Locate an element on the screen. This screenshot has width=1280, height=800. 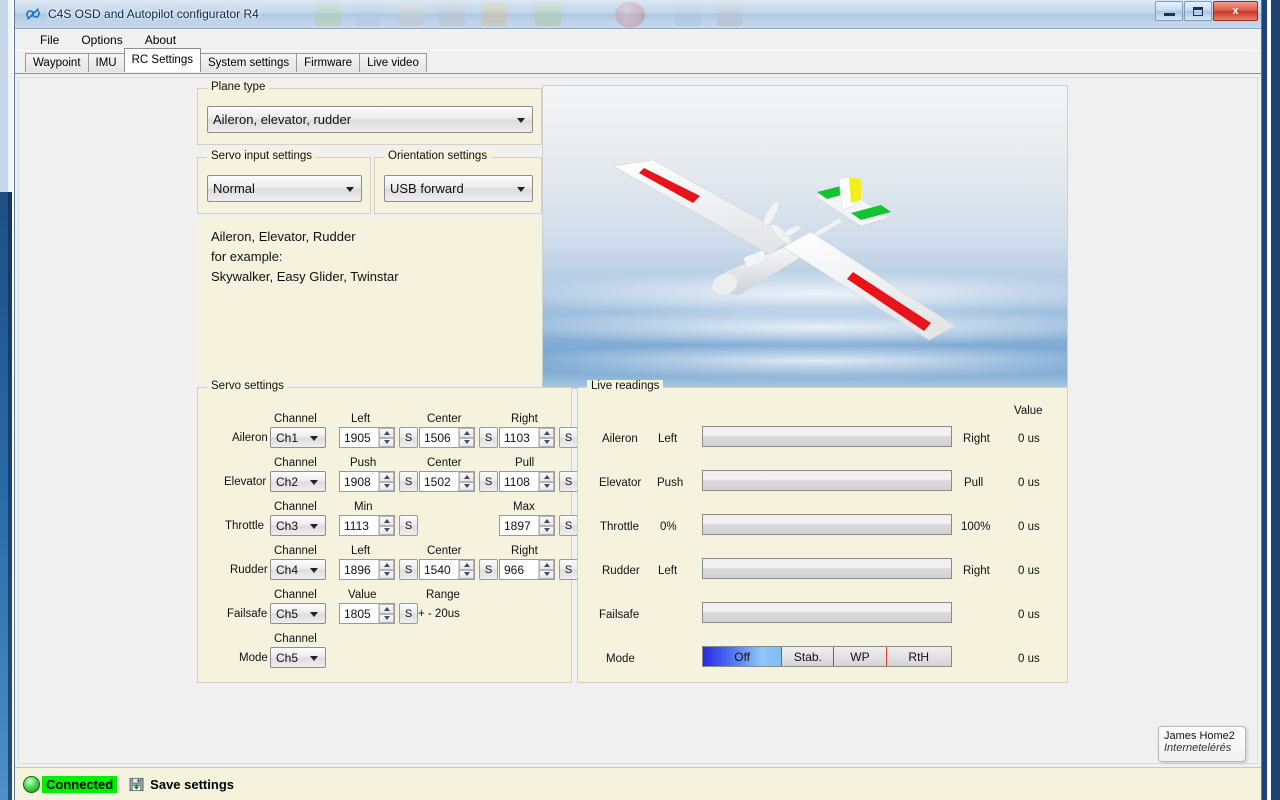
rudder-left-set-button: S is located at coordinates (408, 569).